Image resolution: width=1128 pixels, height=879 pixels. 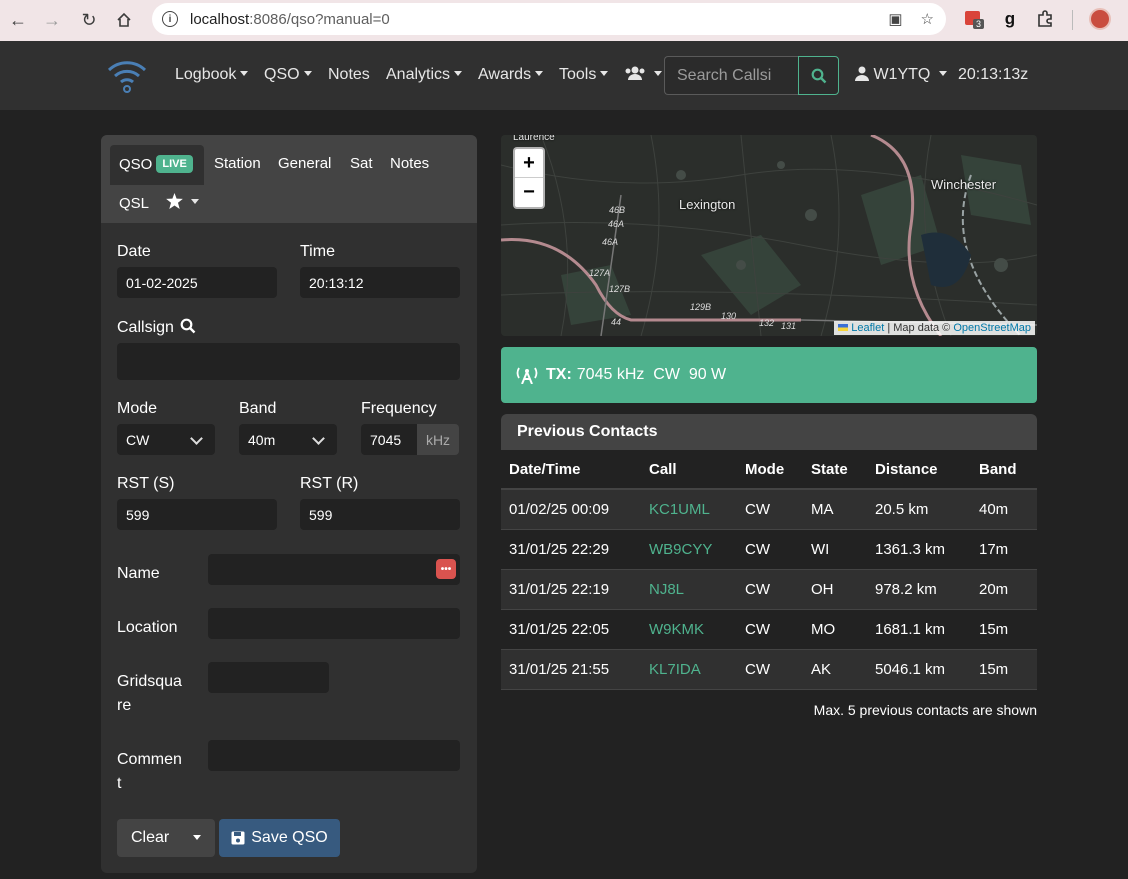 What do you see at coordinates (835, 509) in the screenshot?
I see `cell-state: MA` at bounding box center [835, 509].